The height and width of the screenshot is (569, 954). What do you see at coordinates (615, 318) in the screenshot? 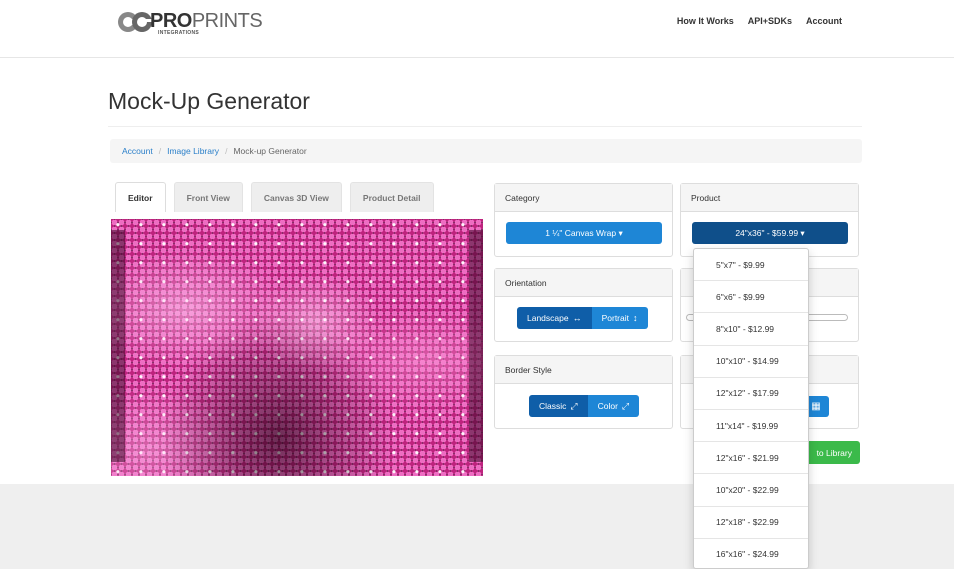
I see `portrait-label: Portrait` at bounding box center [615, 318].